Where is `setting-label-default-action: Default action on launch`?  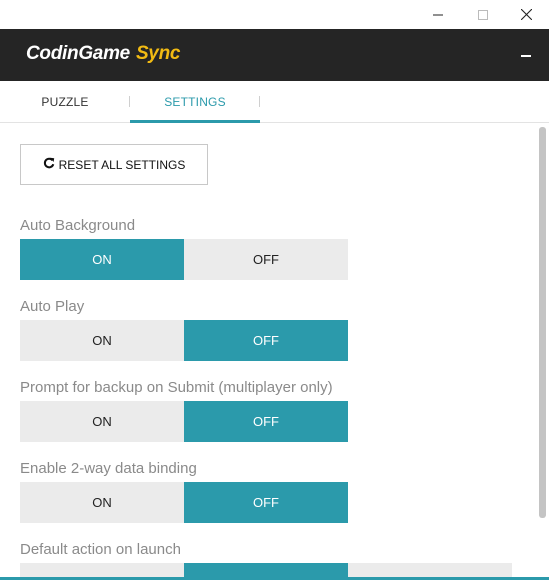
setting-label-default-action: Default action on launch is located at coordinates (100, 549).